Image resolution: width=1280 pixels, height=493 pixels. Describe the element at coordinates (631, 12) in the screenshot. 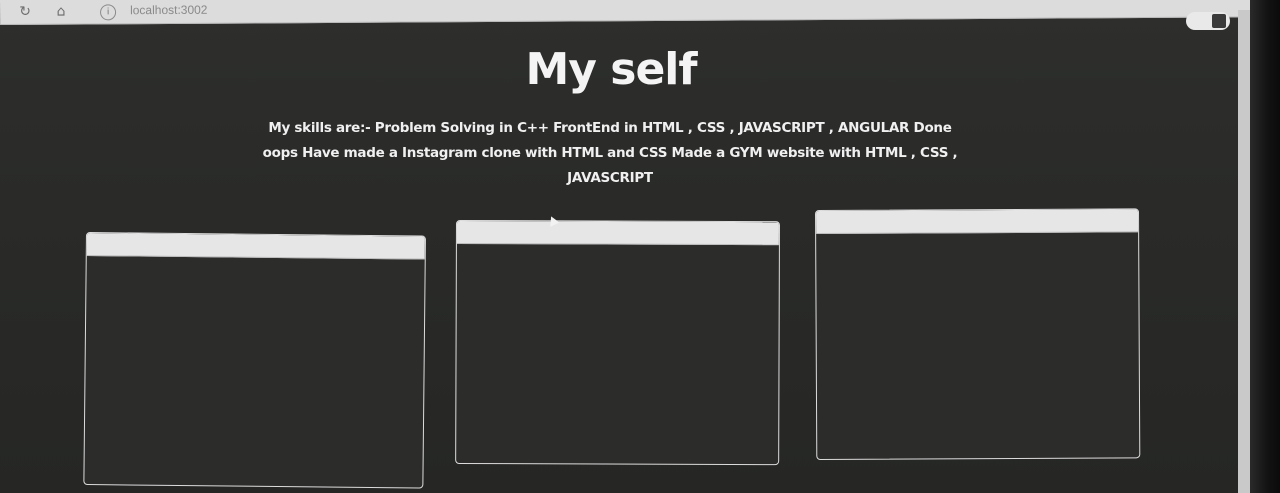

I see `browser-toolbar: ↻ ⌂ i localhost:3002` at that location.